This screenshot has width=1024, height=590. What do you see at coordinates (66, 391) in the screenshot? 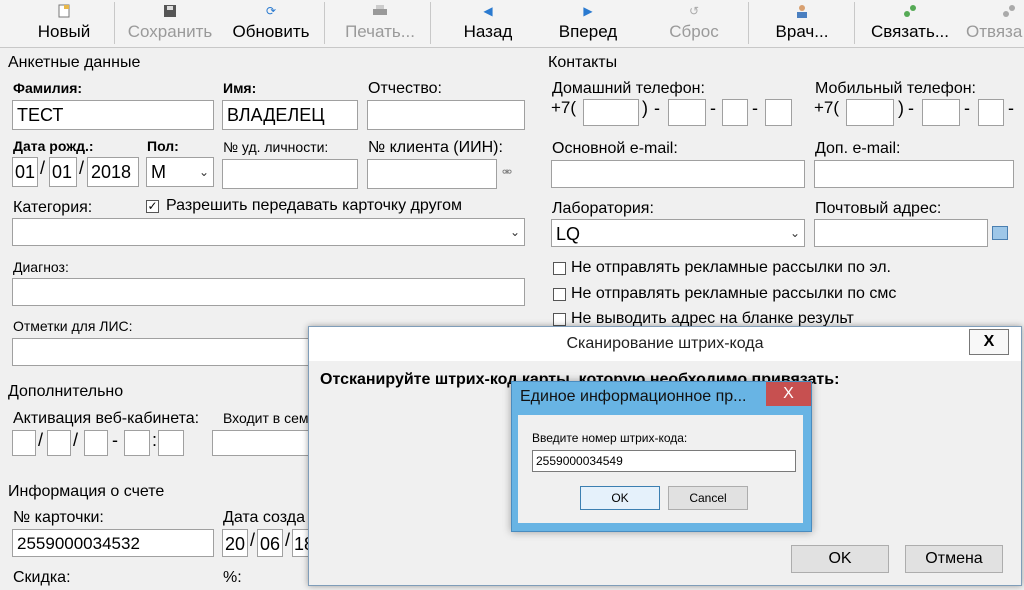
I see `extra-group-title: Дополнительно` at bounding box center [66, 391].